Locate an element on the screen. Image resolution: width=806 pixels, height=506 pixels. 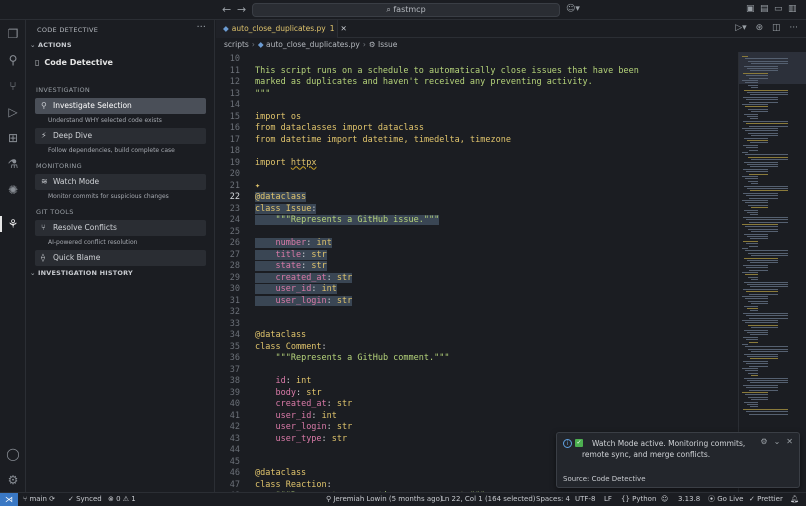
code-line: class Issue: is located at coordinates (286, 208).